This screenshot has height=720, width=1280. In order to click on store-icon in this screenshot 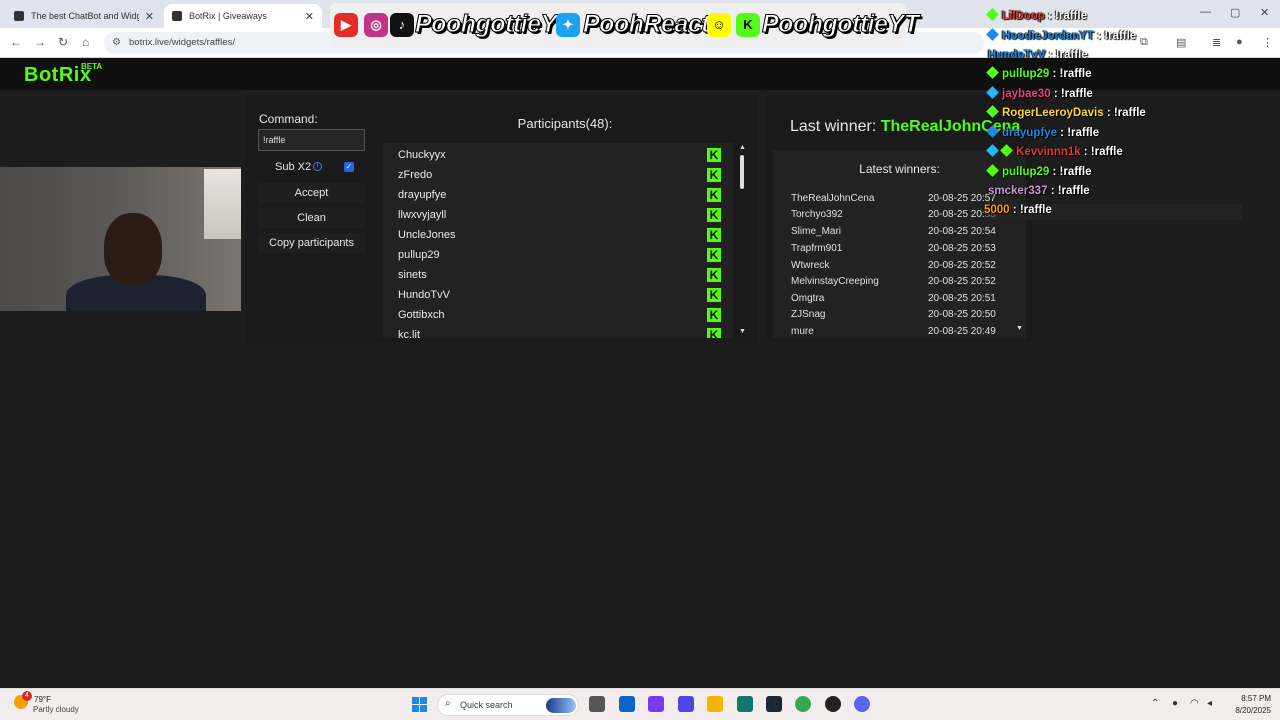, I will do `click(627, 704)`.